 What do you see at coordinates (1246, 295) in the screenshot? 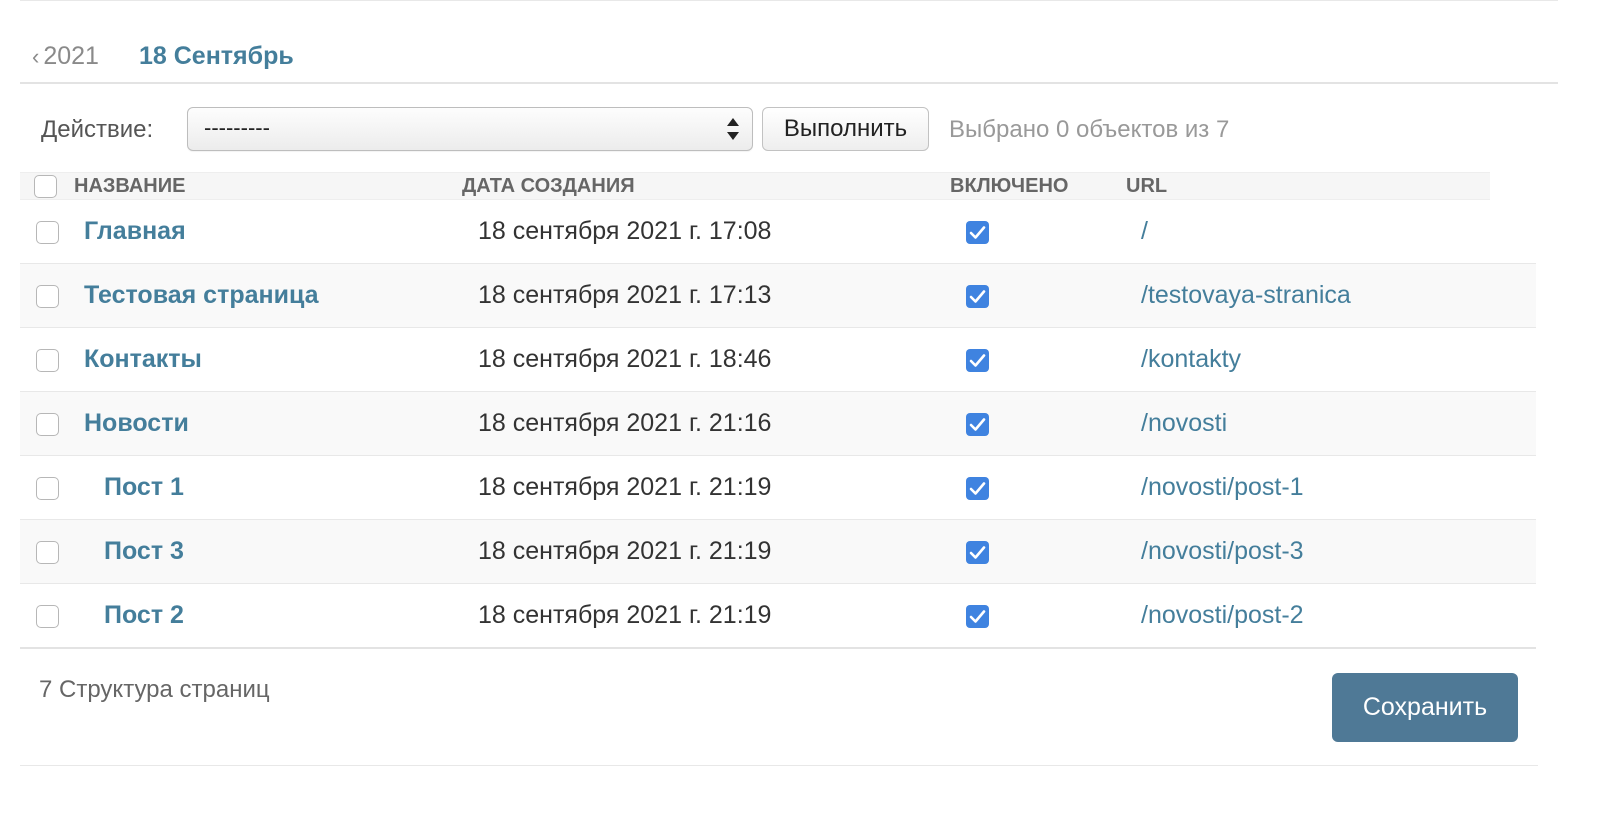
I see `page-url-link: /testovaya-stranica` at bounding box center [1246, 295].